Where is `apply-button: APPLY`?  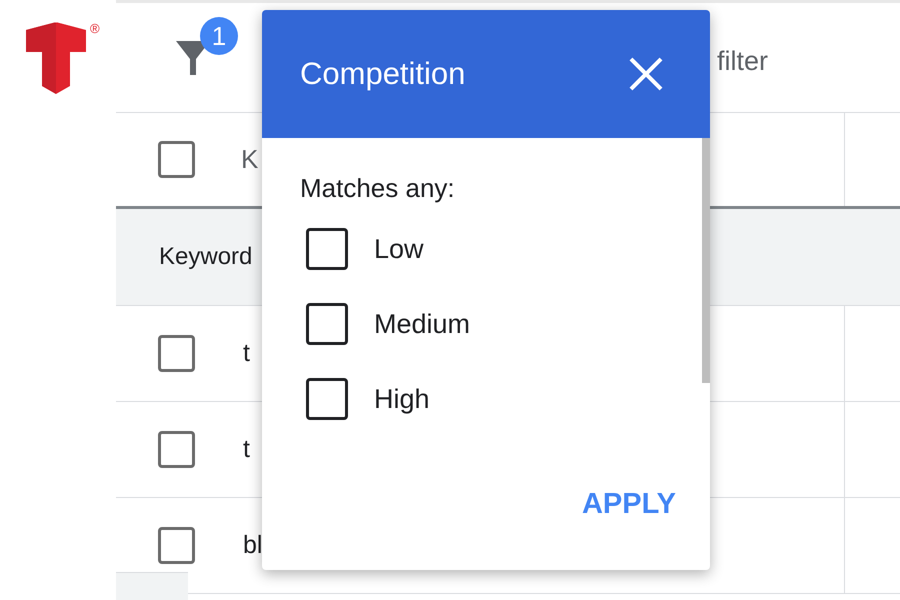
apply-button: APPLY is located at coordinates (629, 504).